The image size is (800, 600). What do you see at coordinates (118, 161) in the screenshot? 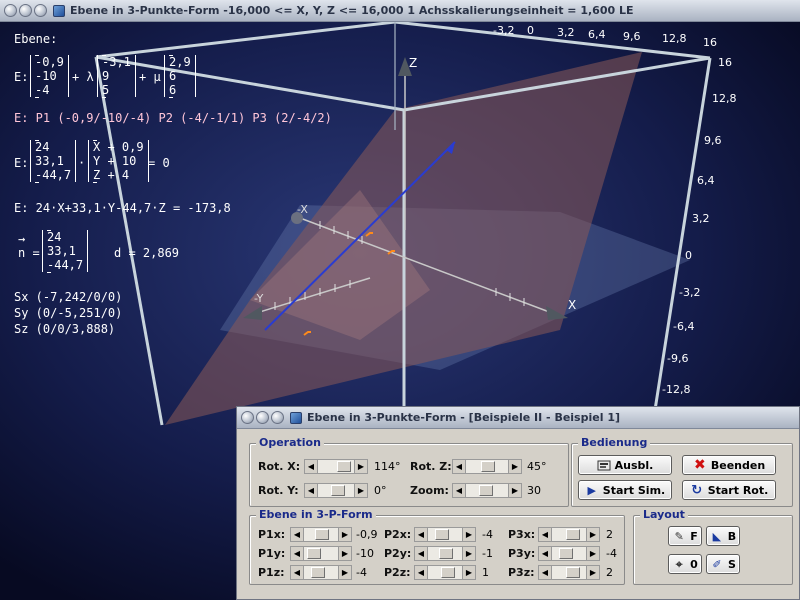
I see `normal-form-x-minus-p: X + 0,9 Y + 10 Z + 4` at bounding box center [118, 161].